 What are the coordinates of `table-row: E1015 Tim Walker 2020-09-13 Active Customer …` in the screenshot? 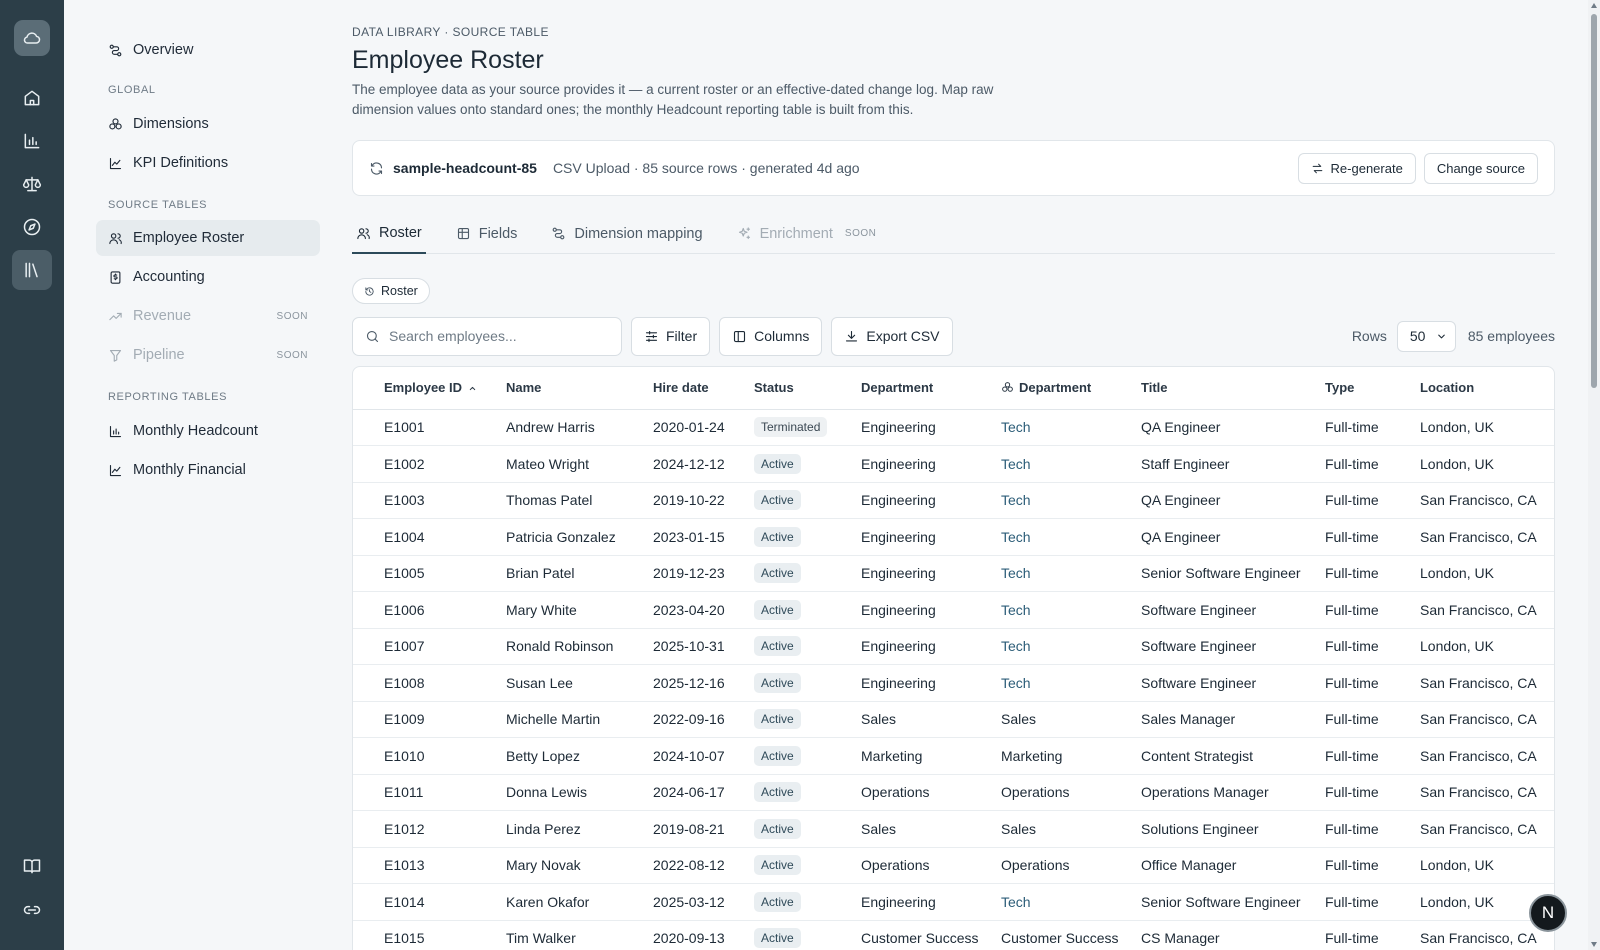 It's located at (953, 935).